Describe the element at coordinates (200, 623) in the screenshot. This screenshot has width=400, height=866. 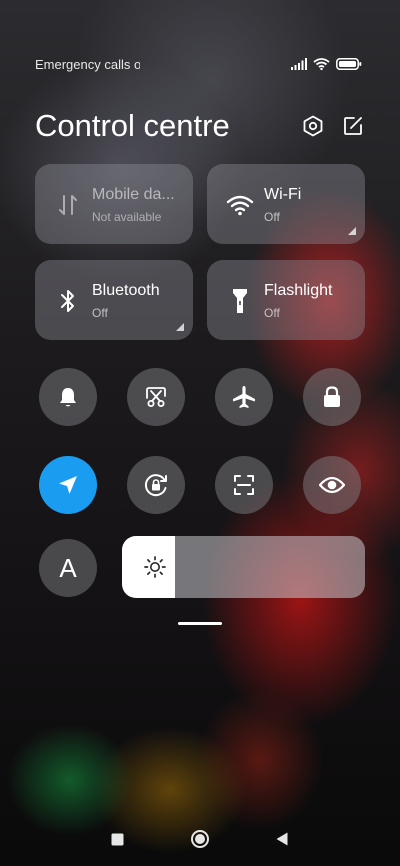
I see `drag-handle` at that location.